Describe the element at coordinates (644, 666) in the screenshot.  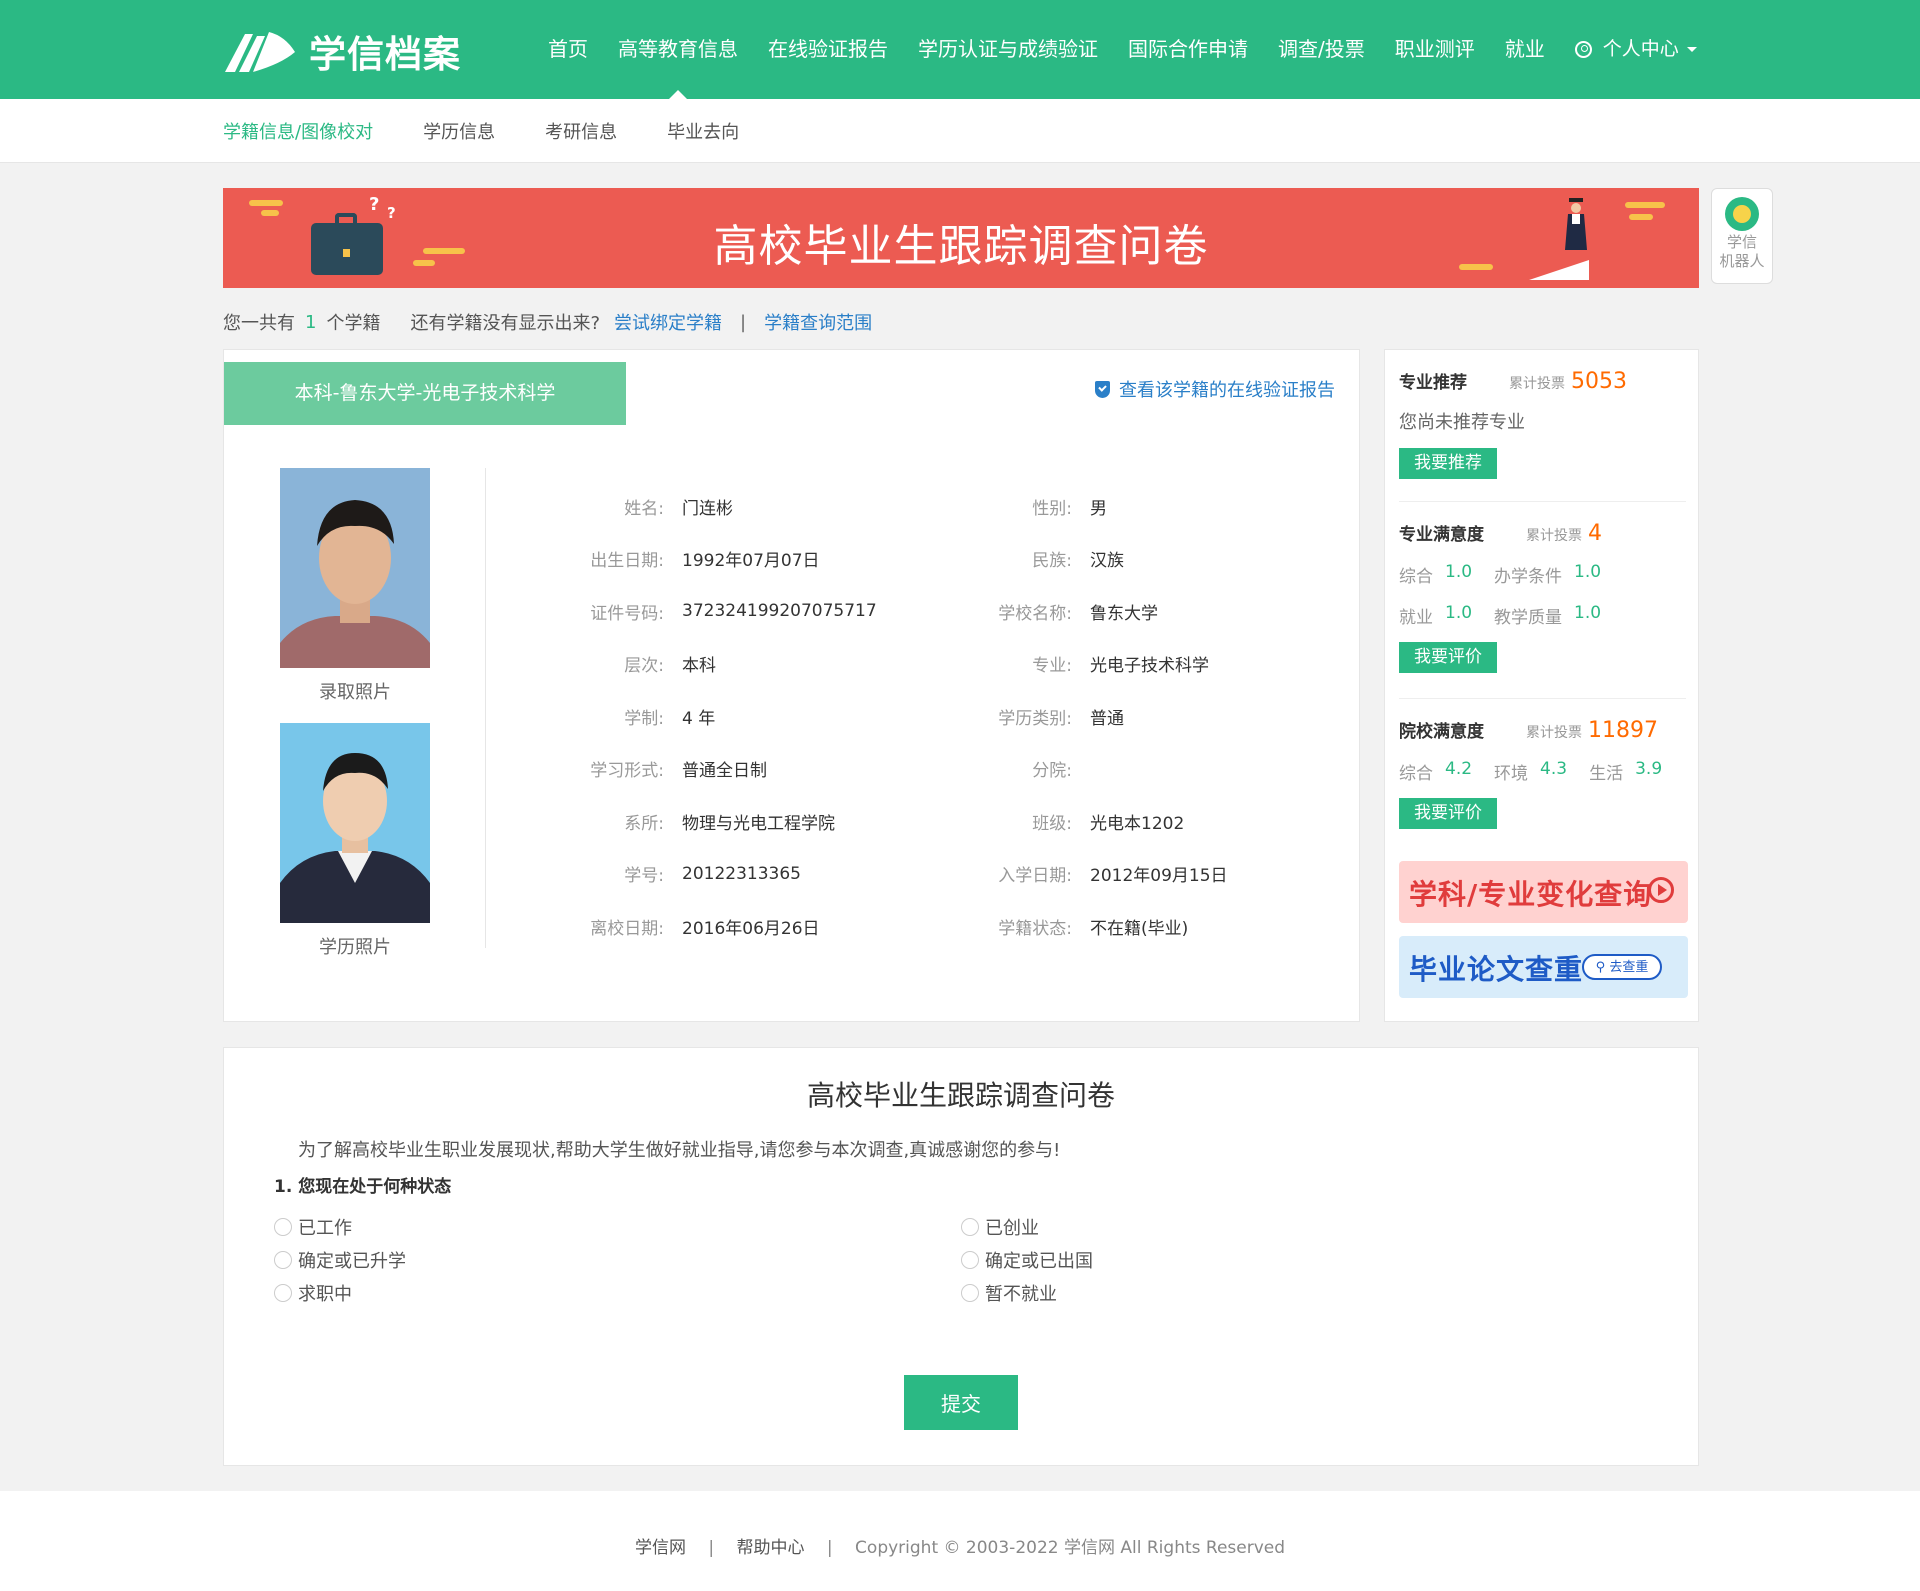
I see `field-label: 层次:` at that location.